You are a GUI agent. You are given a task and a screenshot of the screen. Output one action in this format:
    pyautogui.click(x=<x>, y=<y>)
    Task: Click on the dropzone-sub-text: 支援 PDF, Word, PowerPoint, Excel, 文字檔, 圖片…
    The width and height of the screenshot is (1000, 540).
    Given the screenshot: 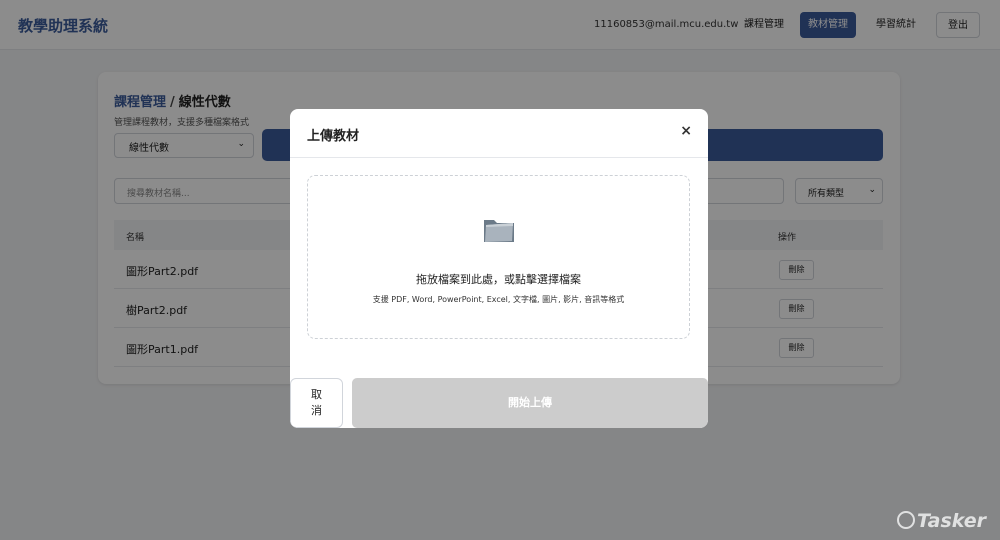 What is the action you would take?
    pyautogui.click(x=498, y=299)
    